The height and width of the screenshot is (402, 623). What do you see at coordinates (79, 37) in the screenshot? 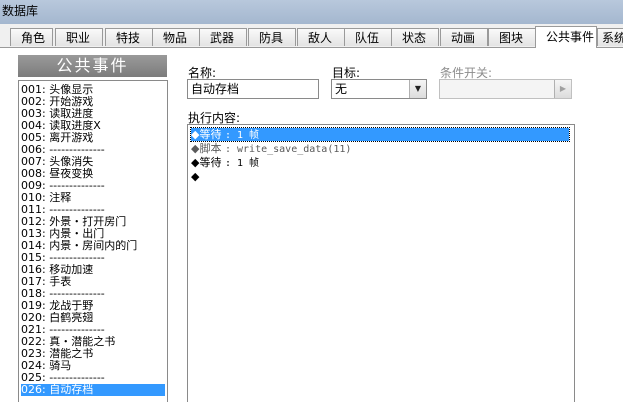
I see `tab-classes: 职业` at bounding box center [79, 37].